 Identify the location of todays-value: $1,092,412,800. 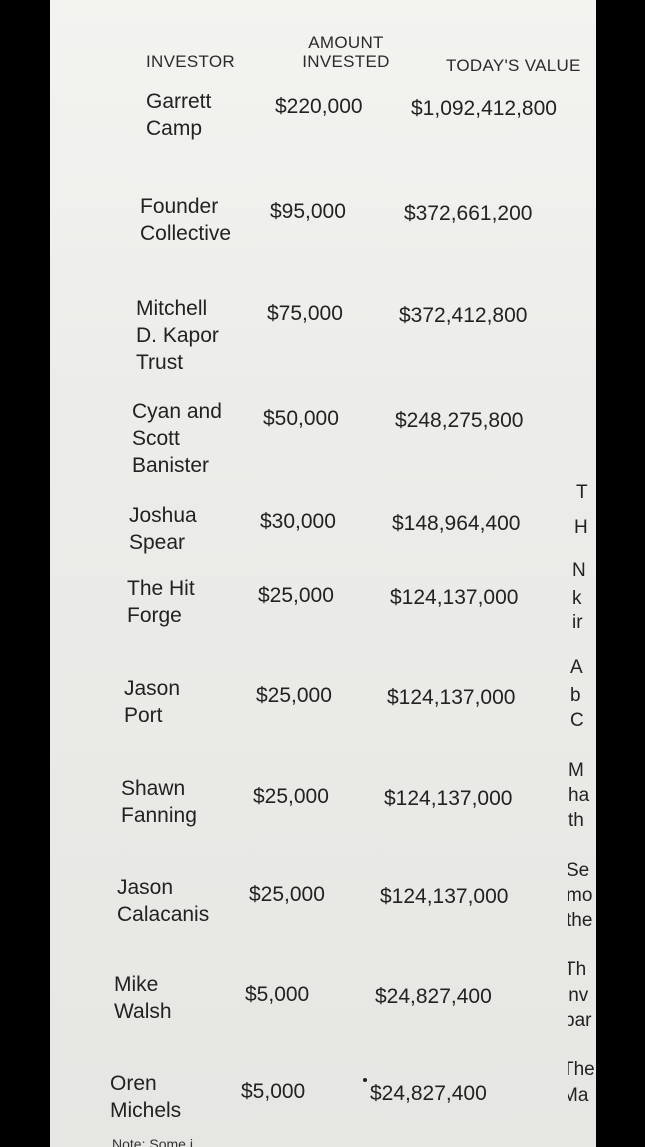
(484, 108).